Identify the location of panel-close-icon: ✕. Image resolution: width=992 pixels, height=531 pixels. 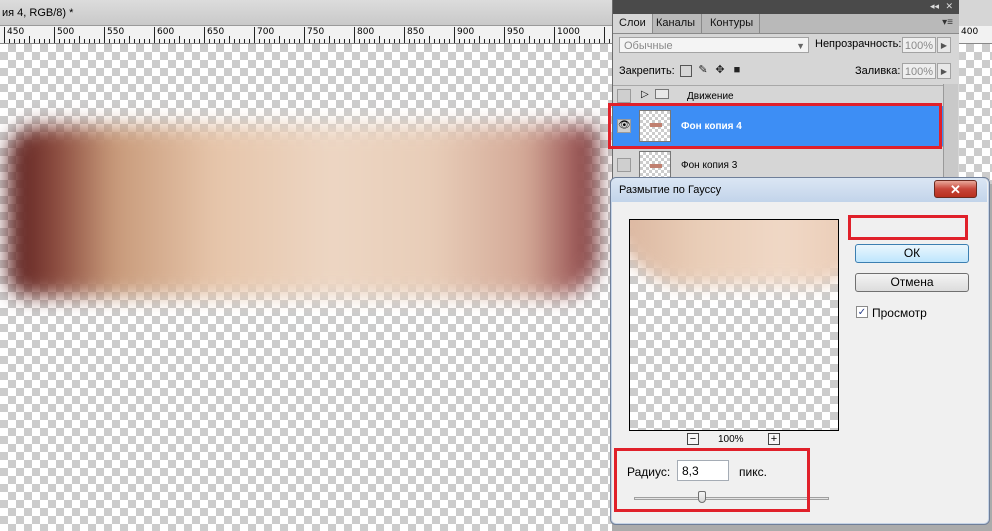
(949, 6).